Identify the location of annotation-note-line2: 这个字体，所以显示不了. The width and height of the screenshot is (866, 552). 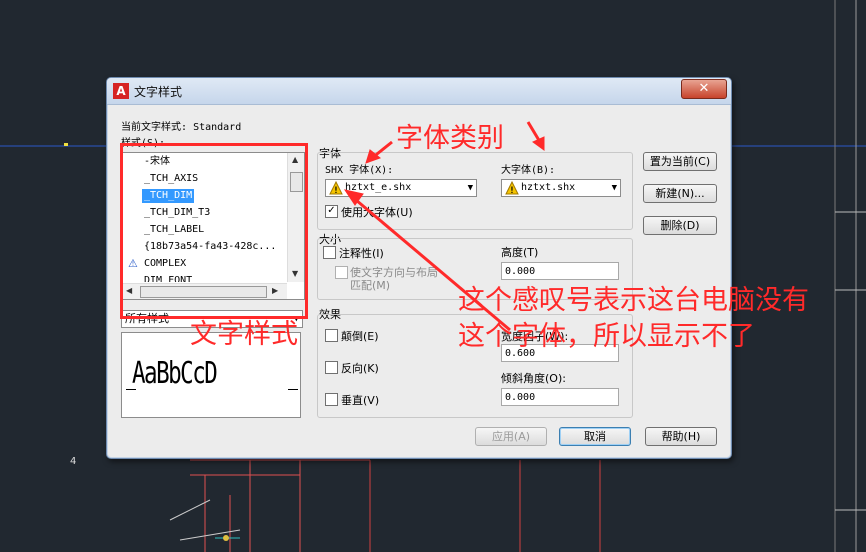
(606, 336).